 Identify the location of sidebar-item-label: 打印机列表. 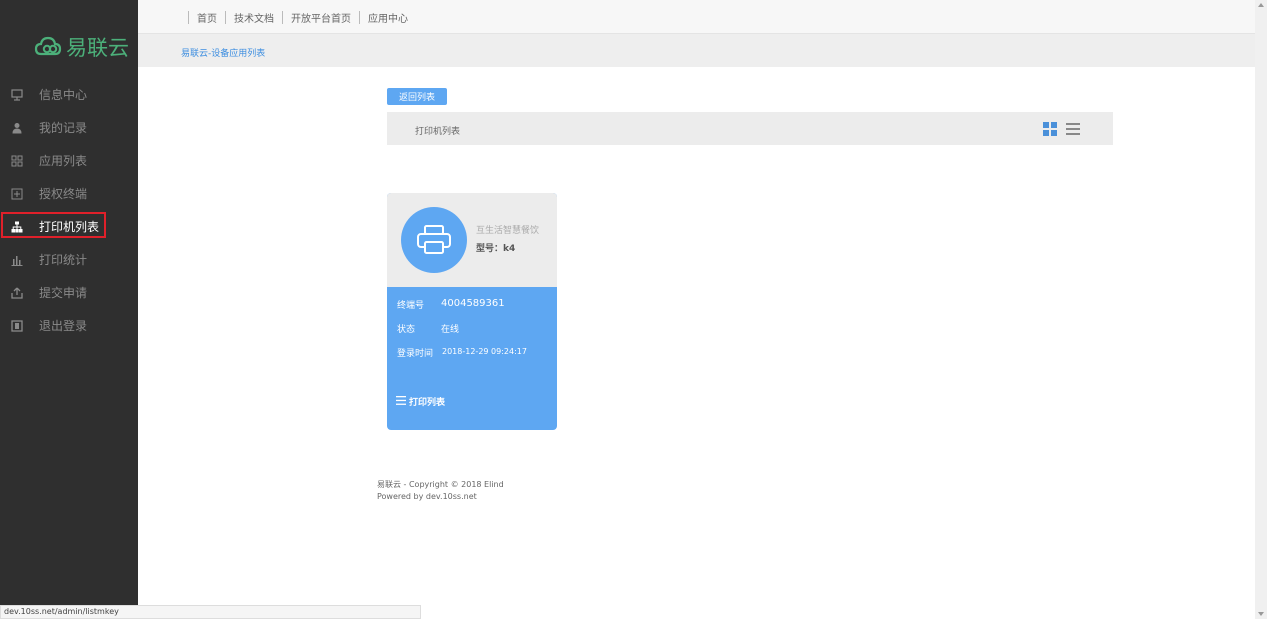
(69, 227).